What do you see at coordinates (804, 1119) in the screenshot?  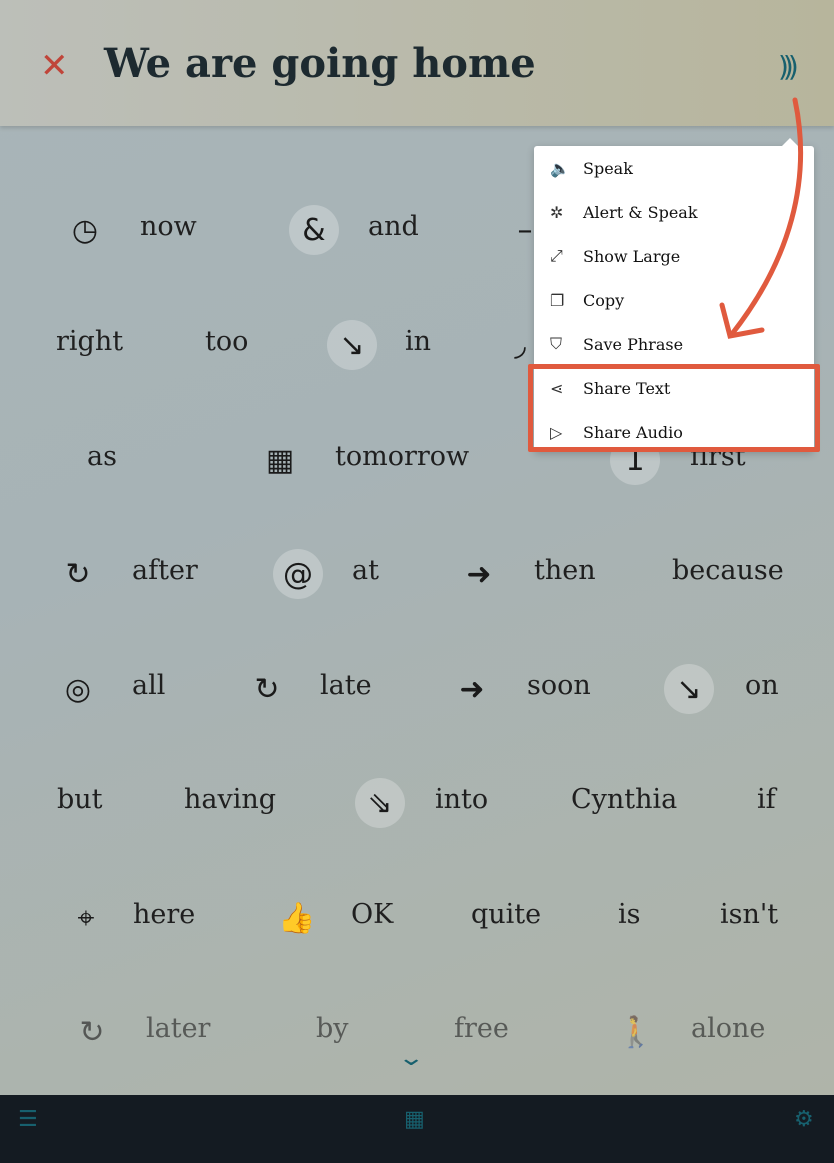 I see `gear-icon: ⚙` at bounding box center [804, 1119].